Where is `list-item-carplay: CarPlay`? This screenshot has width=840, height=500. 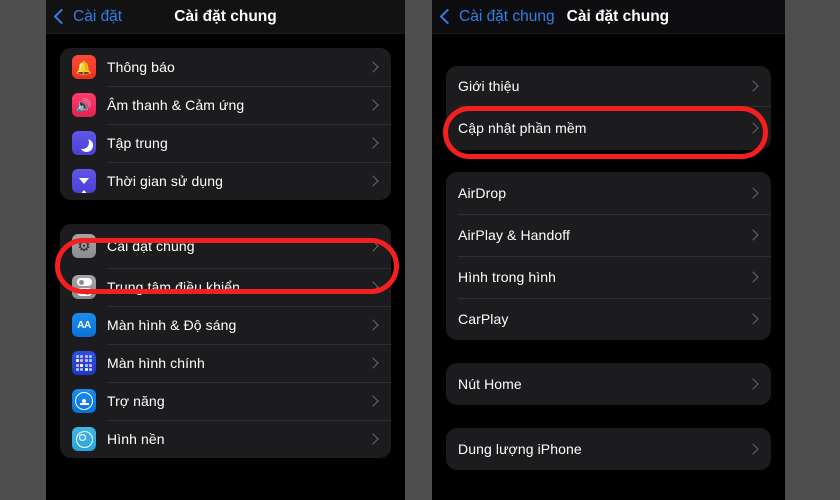 list-item-carplay: CarPlay is located at coordinates (608, 319).